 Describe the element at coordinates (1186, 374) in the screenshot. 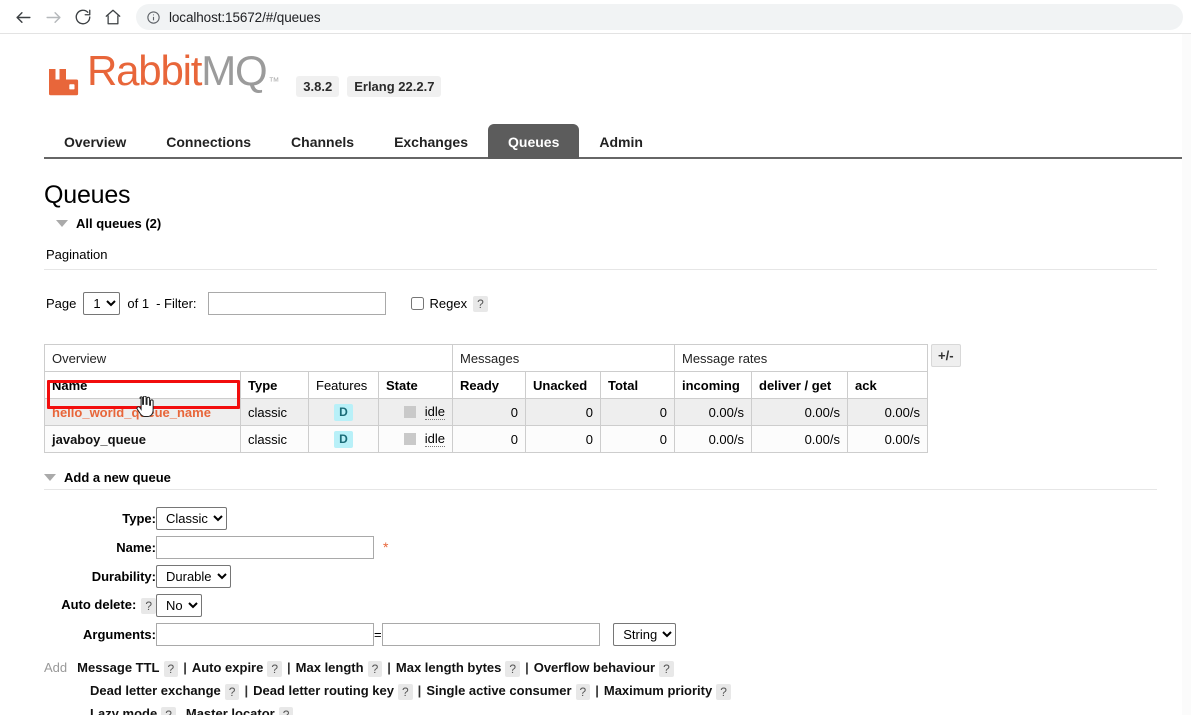

I see `vertical-scrollbar` at that location.